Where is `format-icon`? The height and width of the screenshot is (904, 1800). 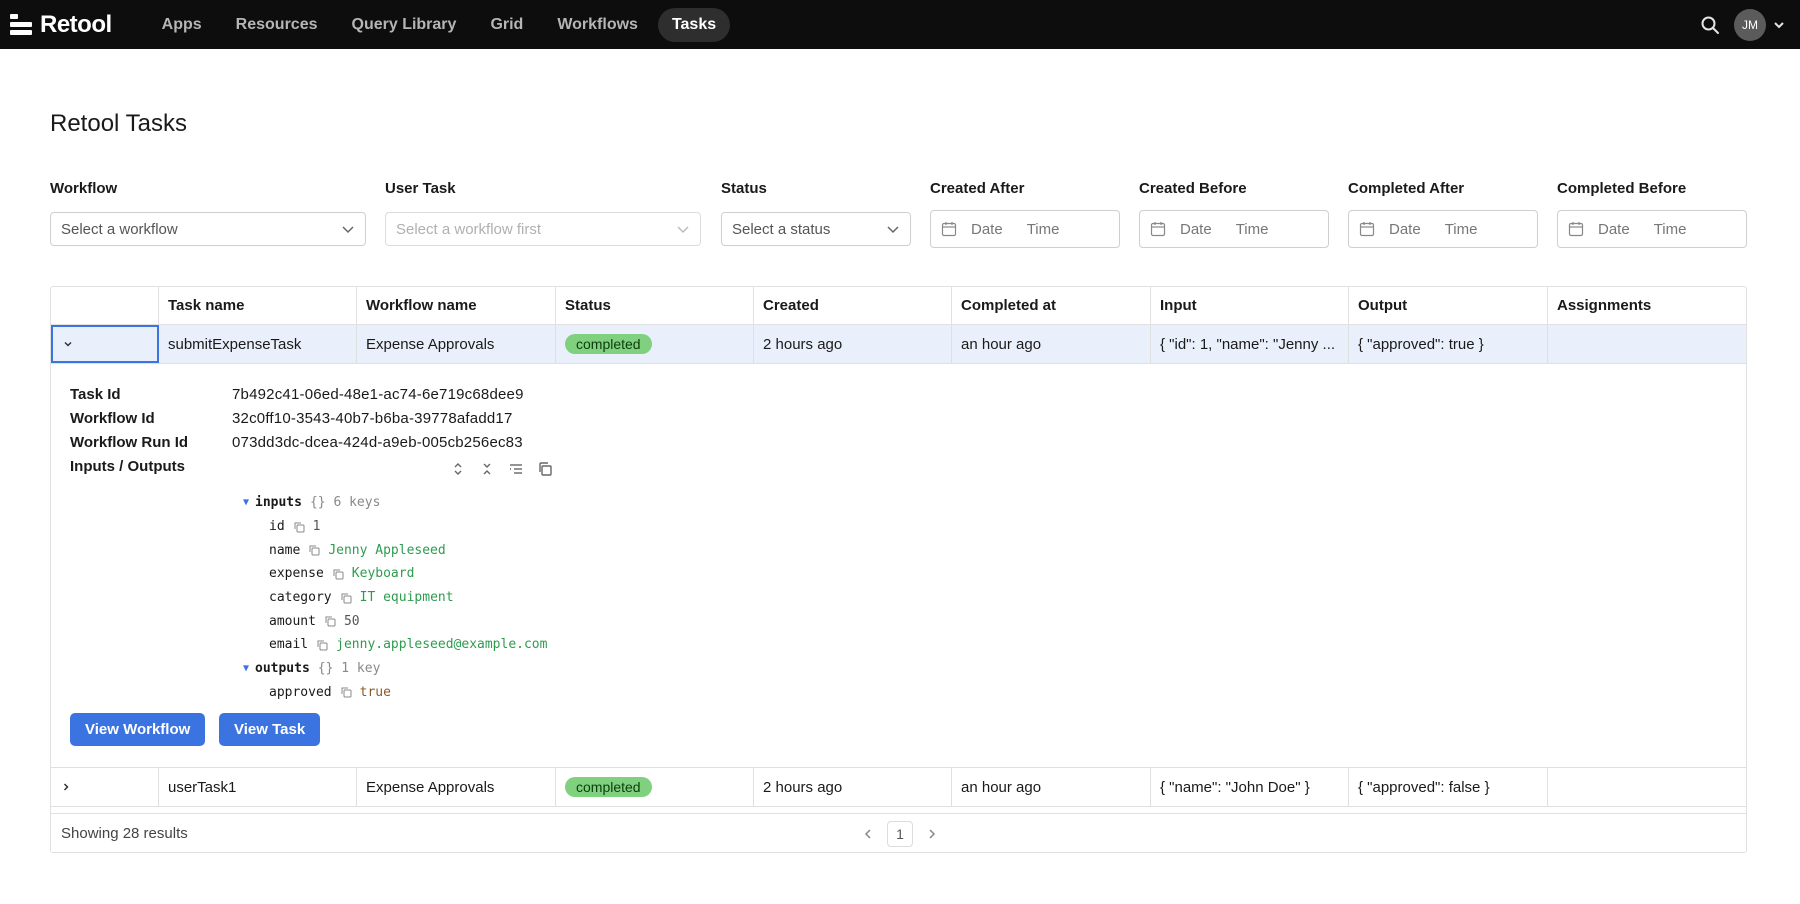
format-icon is located at coordinates (516, 469).